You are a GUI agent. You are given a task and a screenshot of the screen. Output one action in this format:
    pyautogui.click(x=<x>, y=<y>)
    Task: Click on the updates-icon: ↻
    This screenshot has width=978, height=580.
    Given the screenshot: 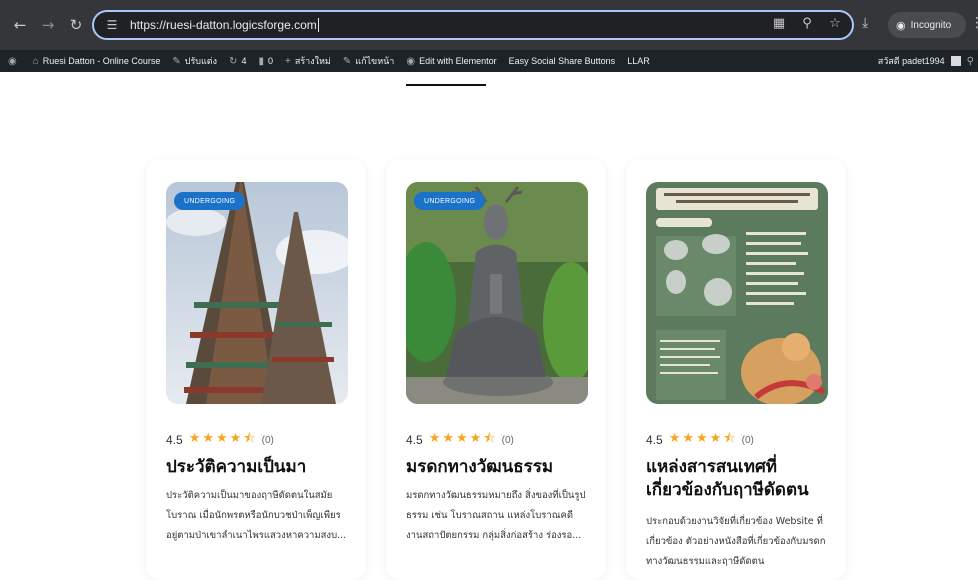 What is the action you would take?
    pyautogui.click(x=233, y=61)
    